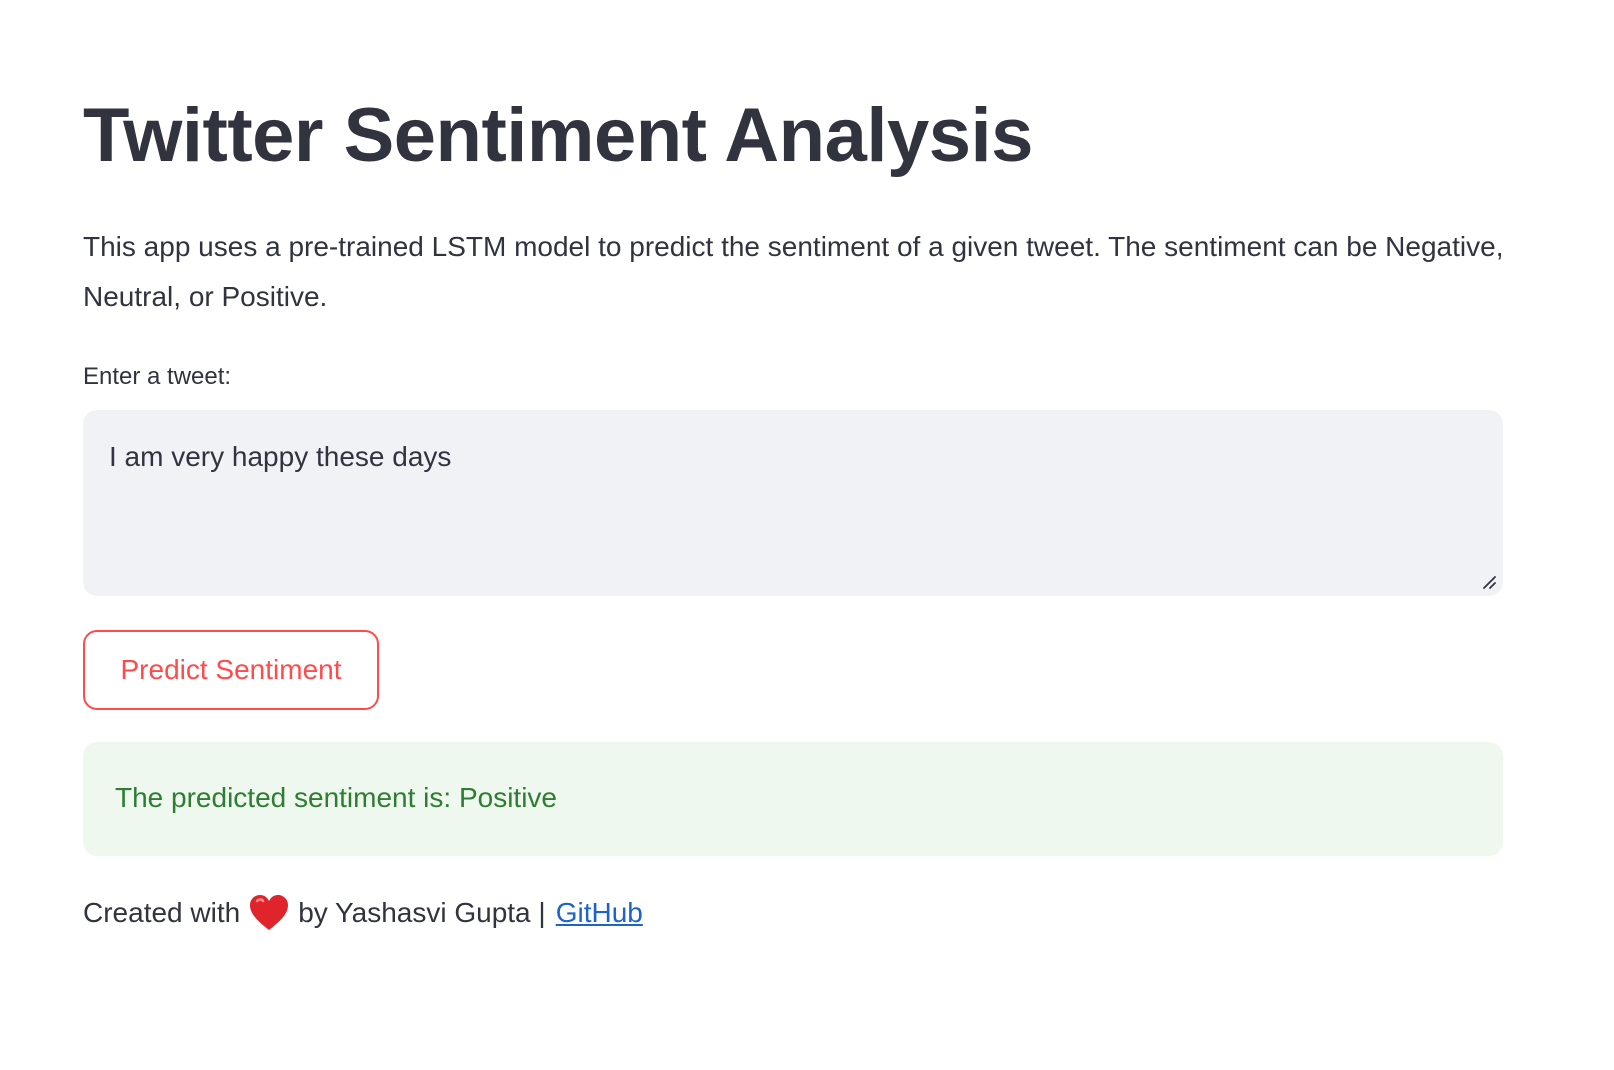 The height and width of the screenshot is (1070, 1614). Describe the element at coordinates (793, 799) in the screenshot. I see `result-alert: The predicted sentiment is: Positive` at that location.